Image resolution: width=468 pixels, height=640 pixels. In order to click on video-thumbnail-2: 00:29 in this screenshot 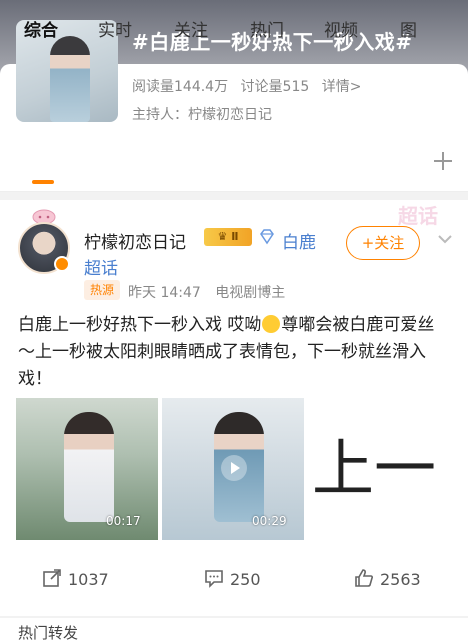, I will do `click(233, 469)`.